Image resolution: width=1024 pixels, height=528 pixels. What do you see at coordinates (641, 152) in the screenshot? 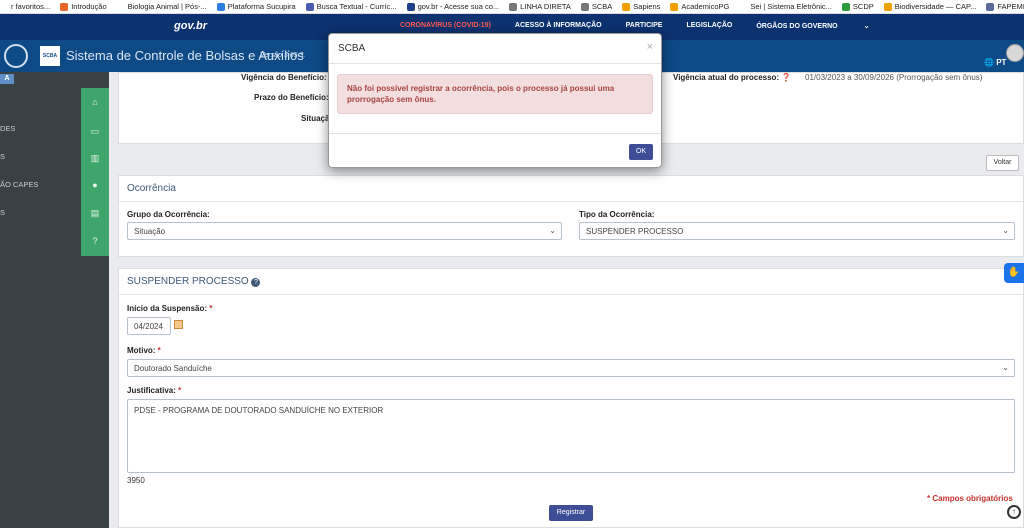
I see `ok-button: OK` at bounding box center [641, 152].